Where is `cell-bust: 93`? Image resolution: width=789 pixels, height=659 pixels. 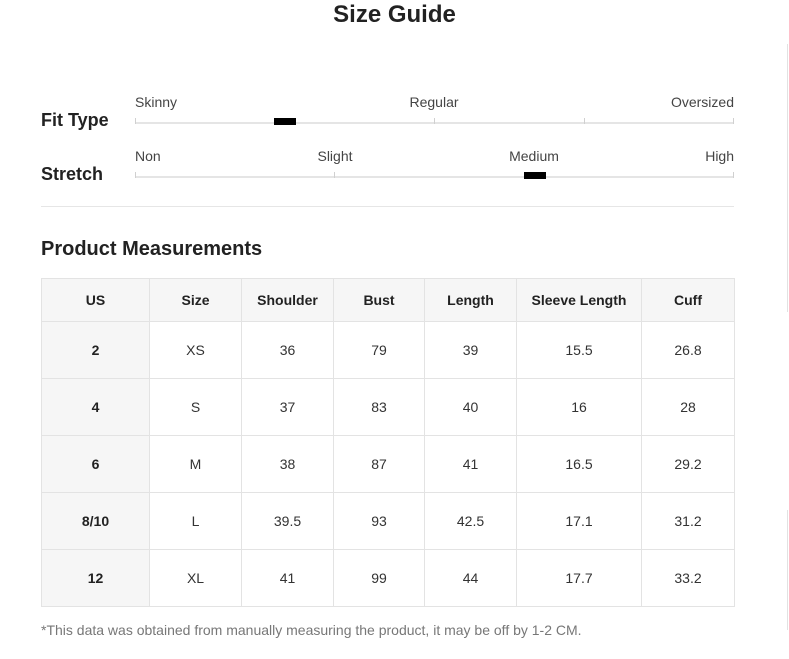
cell-bust: 93 is located at coordinates (379, 521).